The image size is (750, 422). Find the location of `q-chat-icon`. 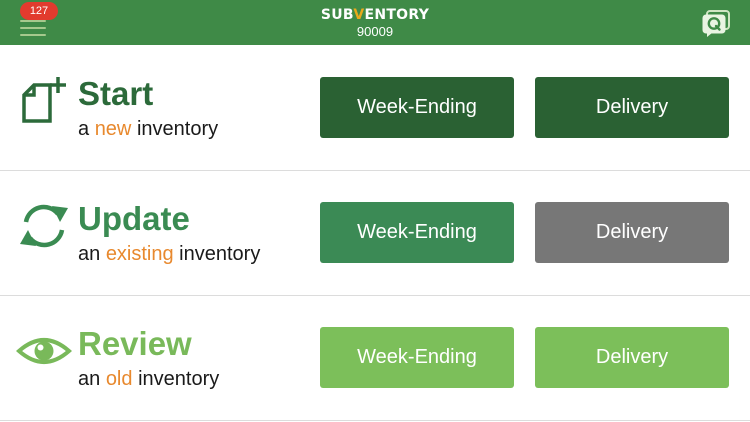

q-chat-icon is located at coordinates (716, 23).